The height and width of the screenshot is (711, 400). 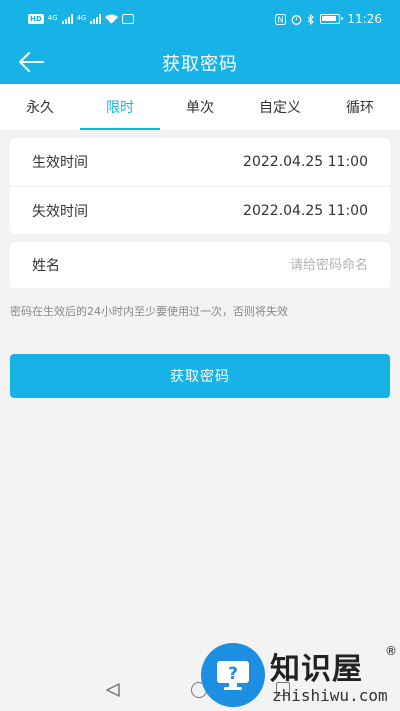 I want to click on end-time-label: 失效时间, so click(x=60, y=211).